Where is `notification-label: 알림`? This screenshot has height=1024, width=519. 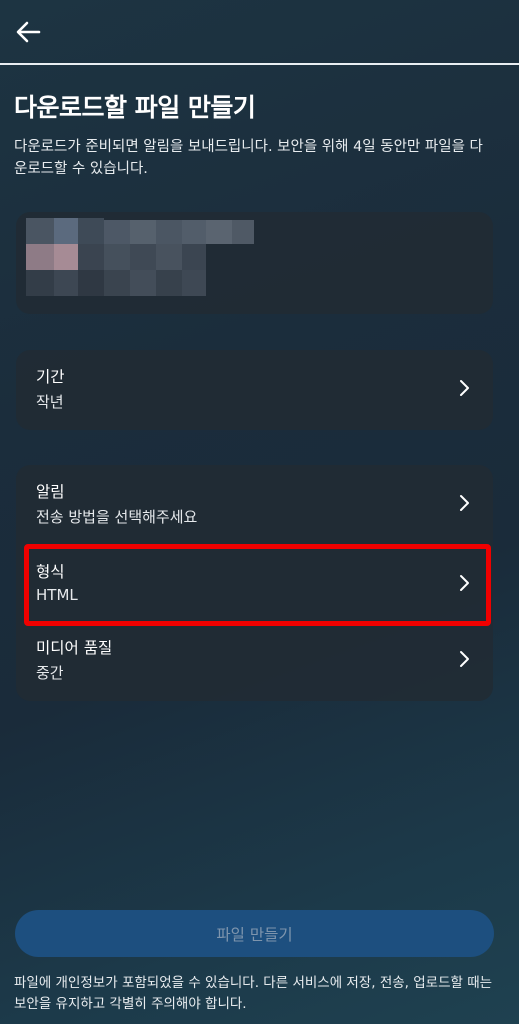 notification-label: 알림 is located at coordinates (50, 492).